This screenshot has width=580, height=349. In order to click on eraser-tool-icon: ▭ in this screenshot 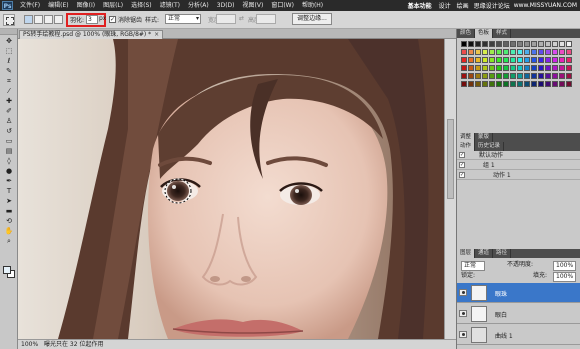, I will do `click(9, 141)`.